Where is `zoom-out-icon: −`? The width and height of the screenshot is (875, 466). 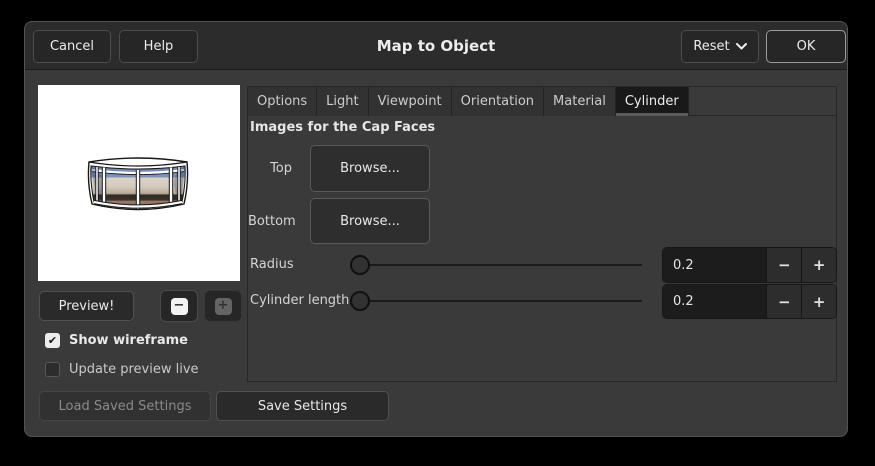 zoom-out-icon: − is located at coordinates (179, 306).